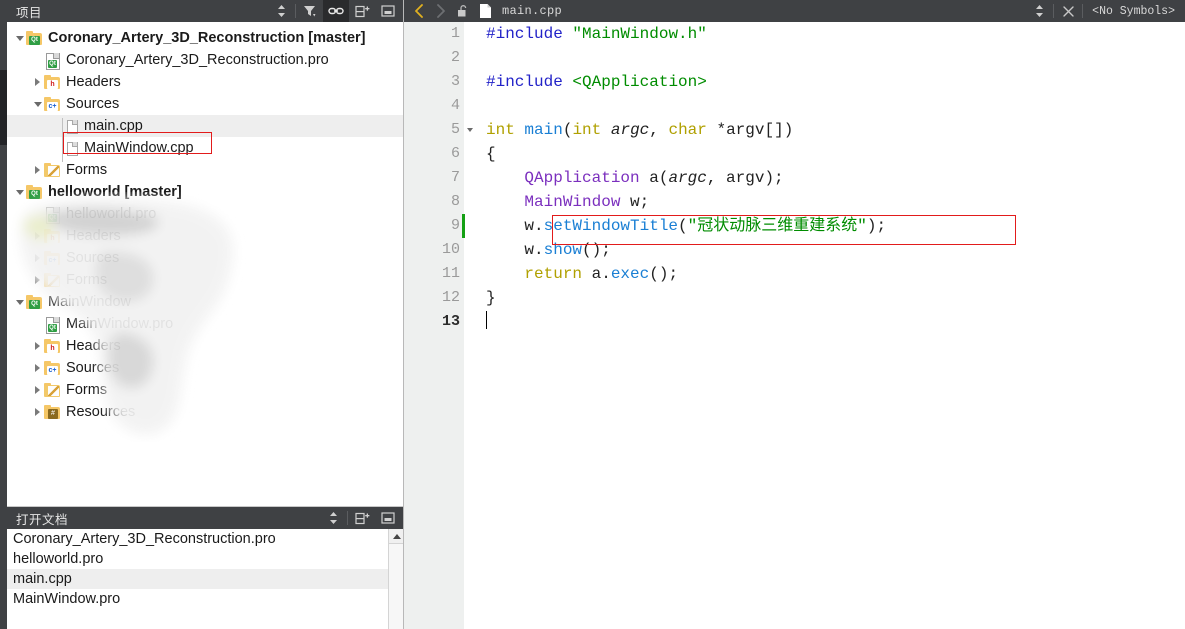 The width and height of the screenshot is (1185, 629). I want to click on tree-row-label: Forms, so click(87, 390).